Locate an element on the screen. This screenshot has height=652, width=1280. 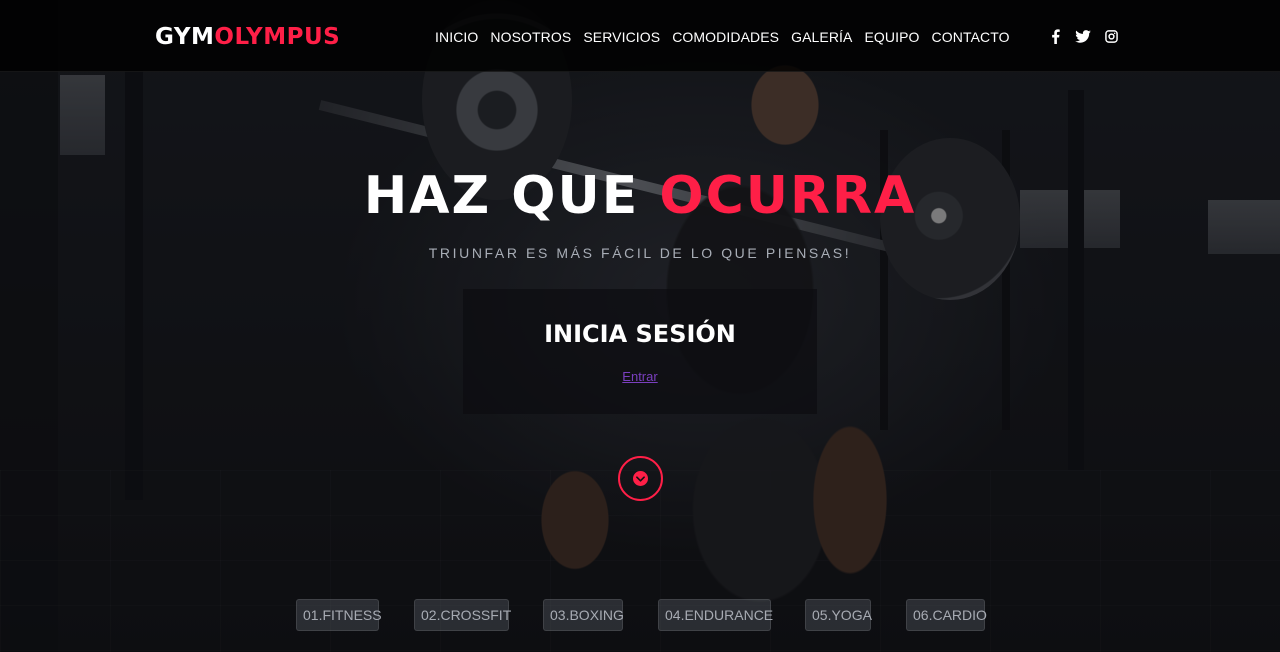
logo-text-gym: GYM is located at coordinates (185, 37).